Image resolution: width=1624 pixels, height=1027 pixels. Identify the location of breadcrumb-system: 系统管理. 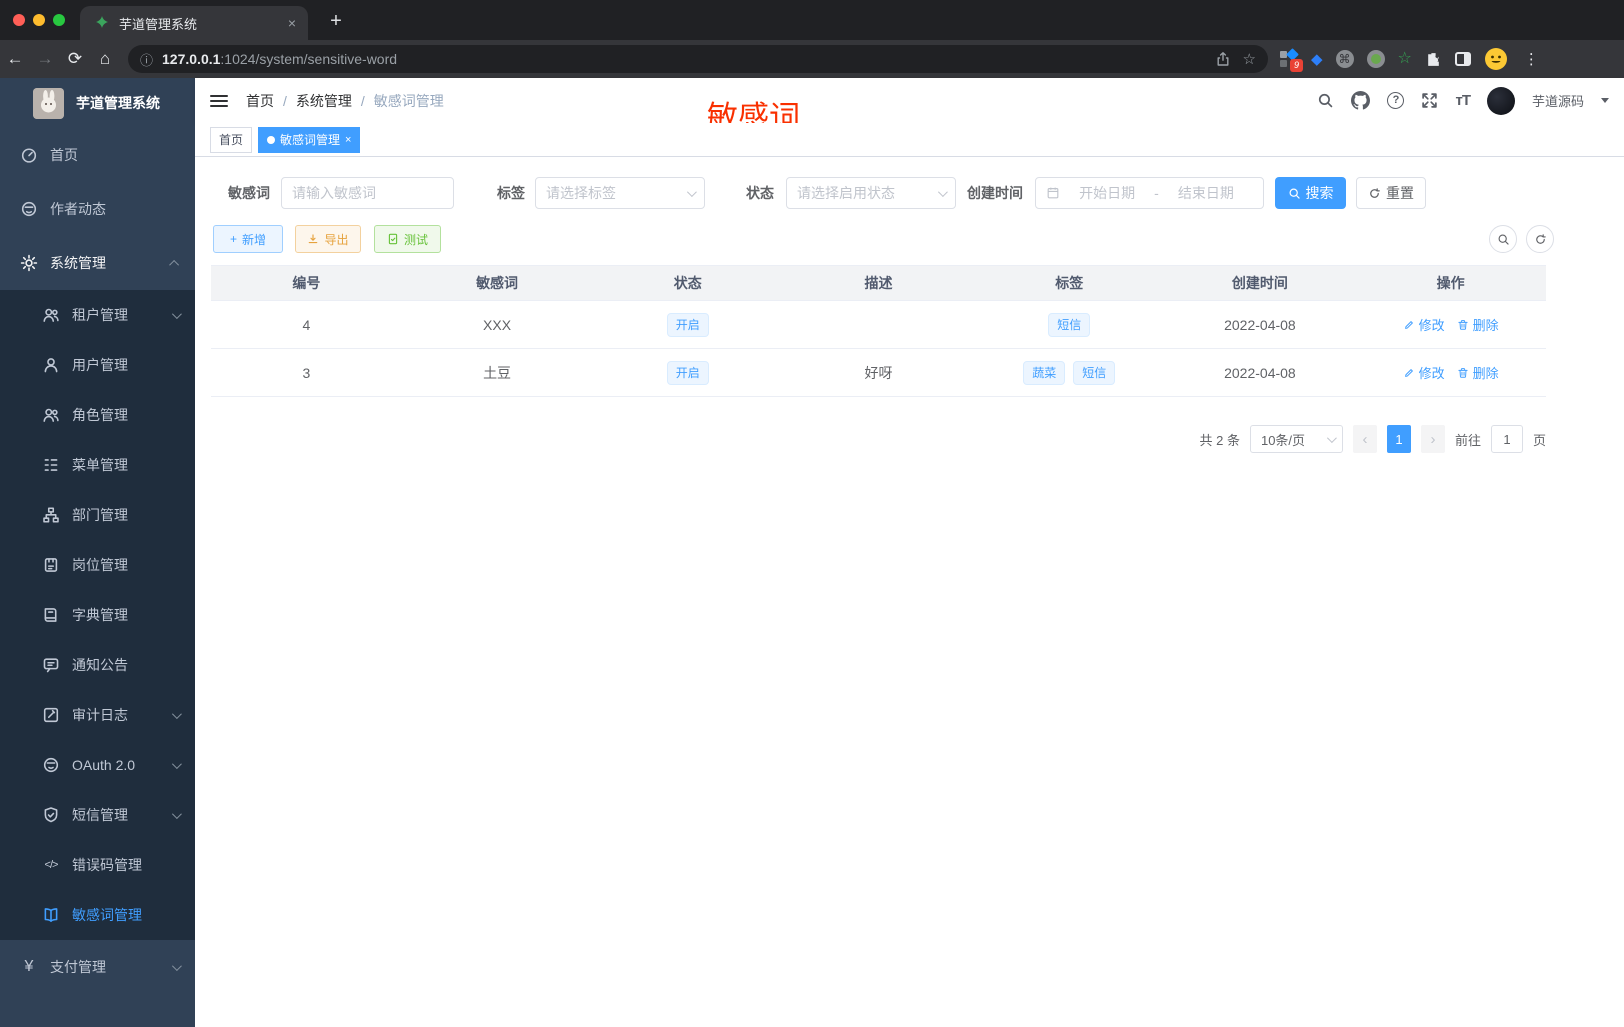
(324, 101).